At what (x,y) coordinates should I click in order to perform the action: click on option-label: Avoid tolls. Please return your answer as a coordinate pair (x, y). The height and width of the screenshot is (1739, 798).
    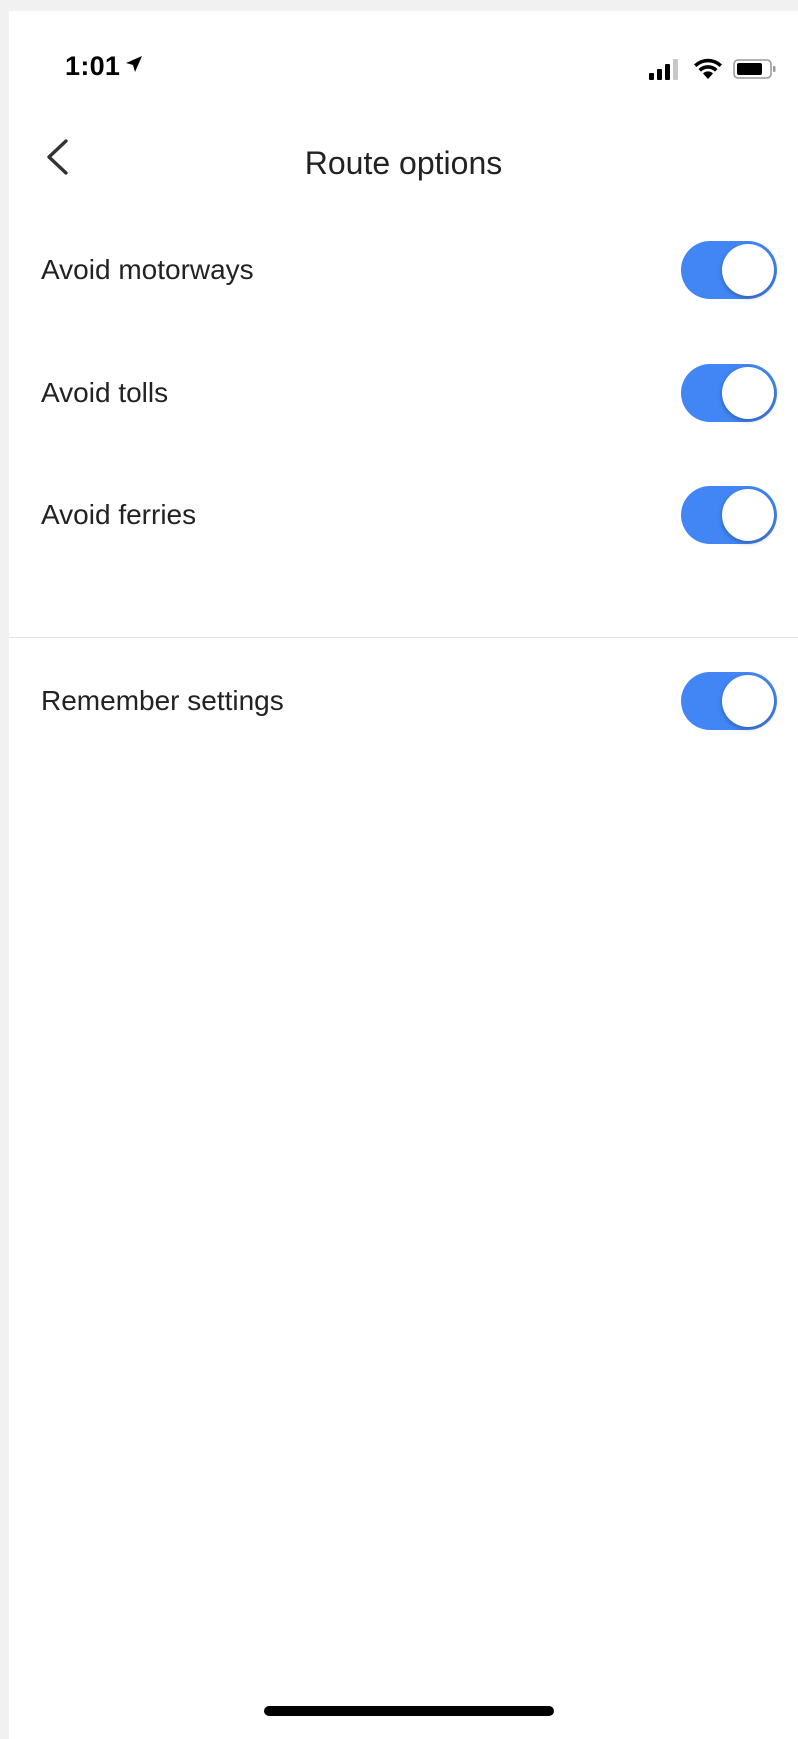
    Looking at the image, I should click on (105, 392).